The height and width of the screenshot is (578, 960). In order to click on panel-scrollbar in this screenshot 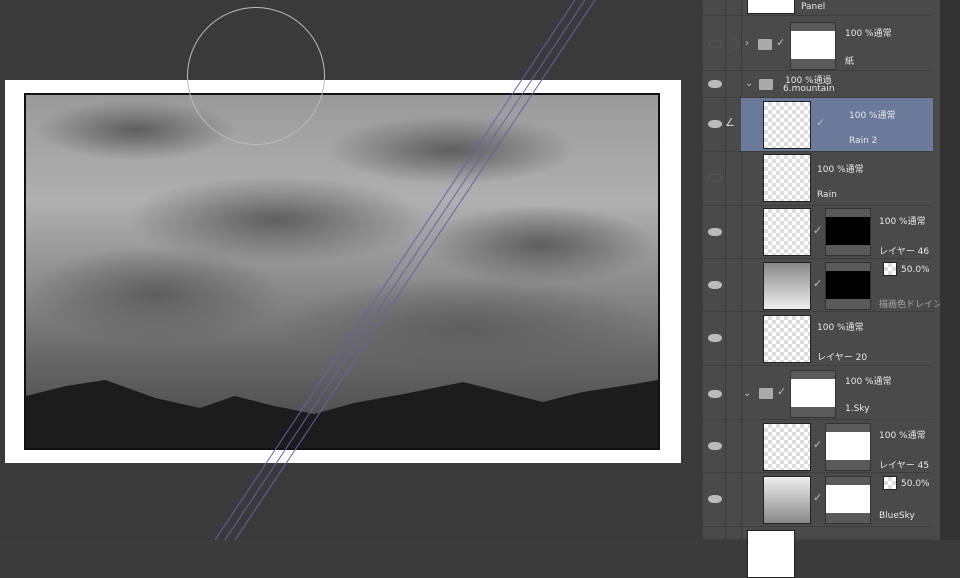, I will do `click(950, 270)`.